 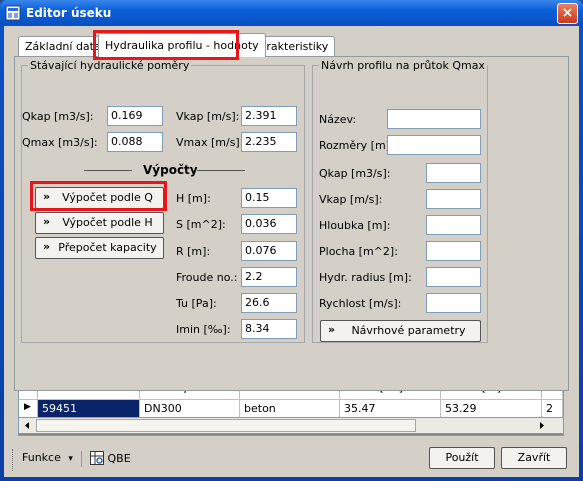 I want to click on grid-cell-sklon: 35.47, so click(x=390, y=409).